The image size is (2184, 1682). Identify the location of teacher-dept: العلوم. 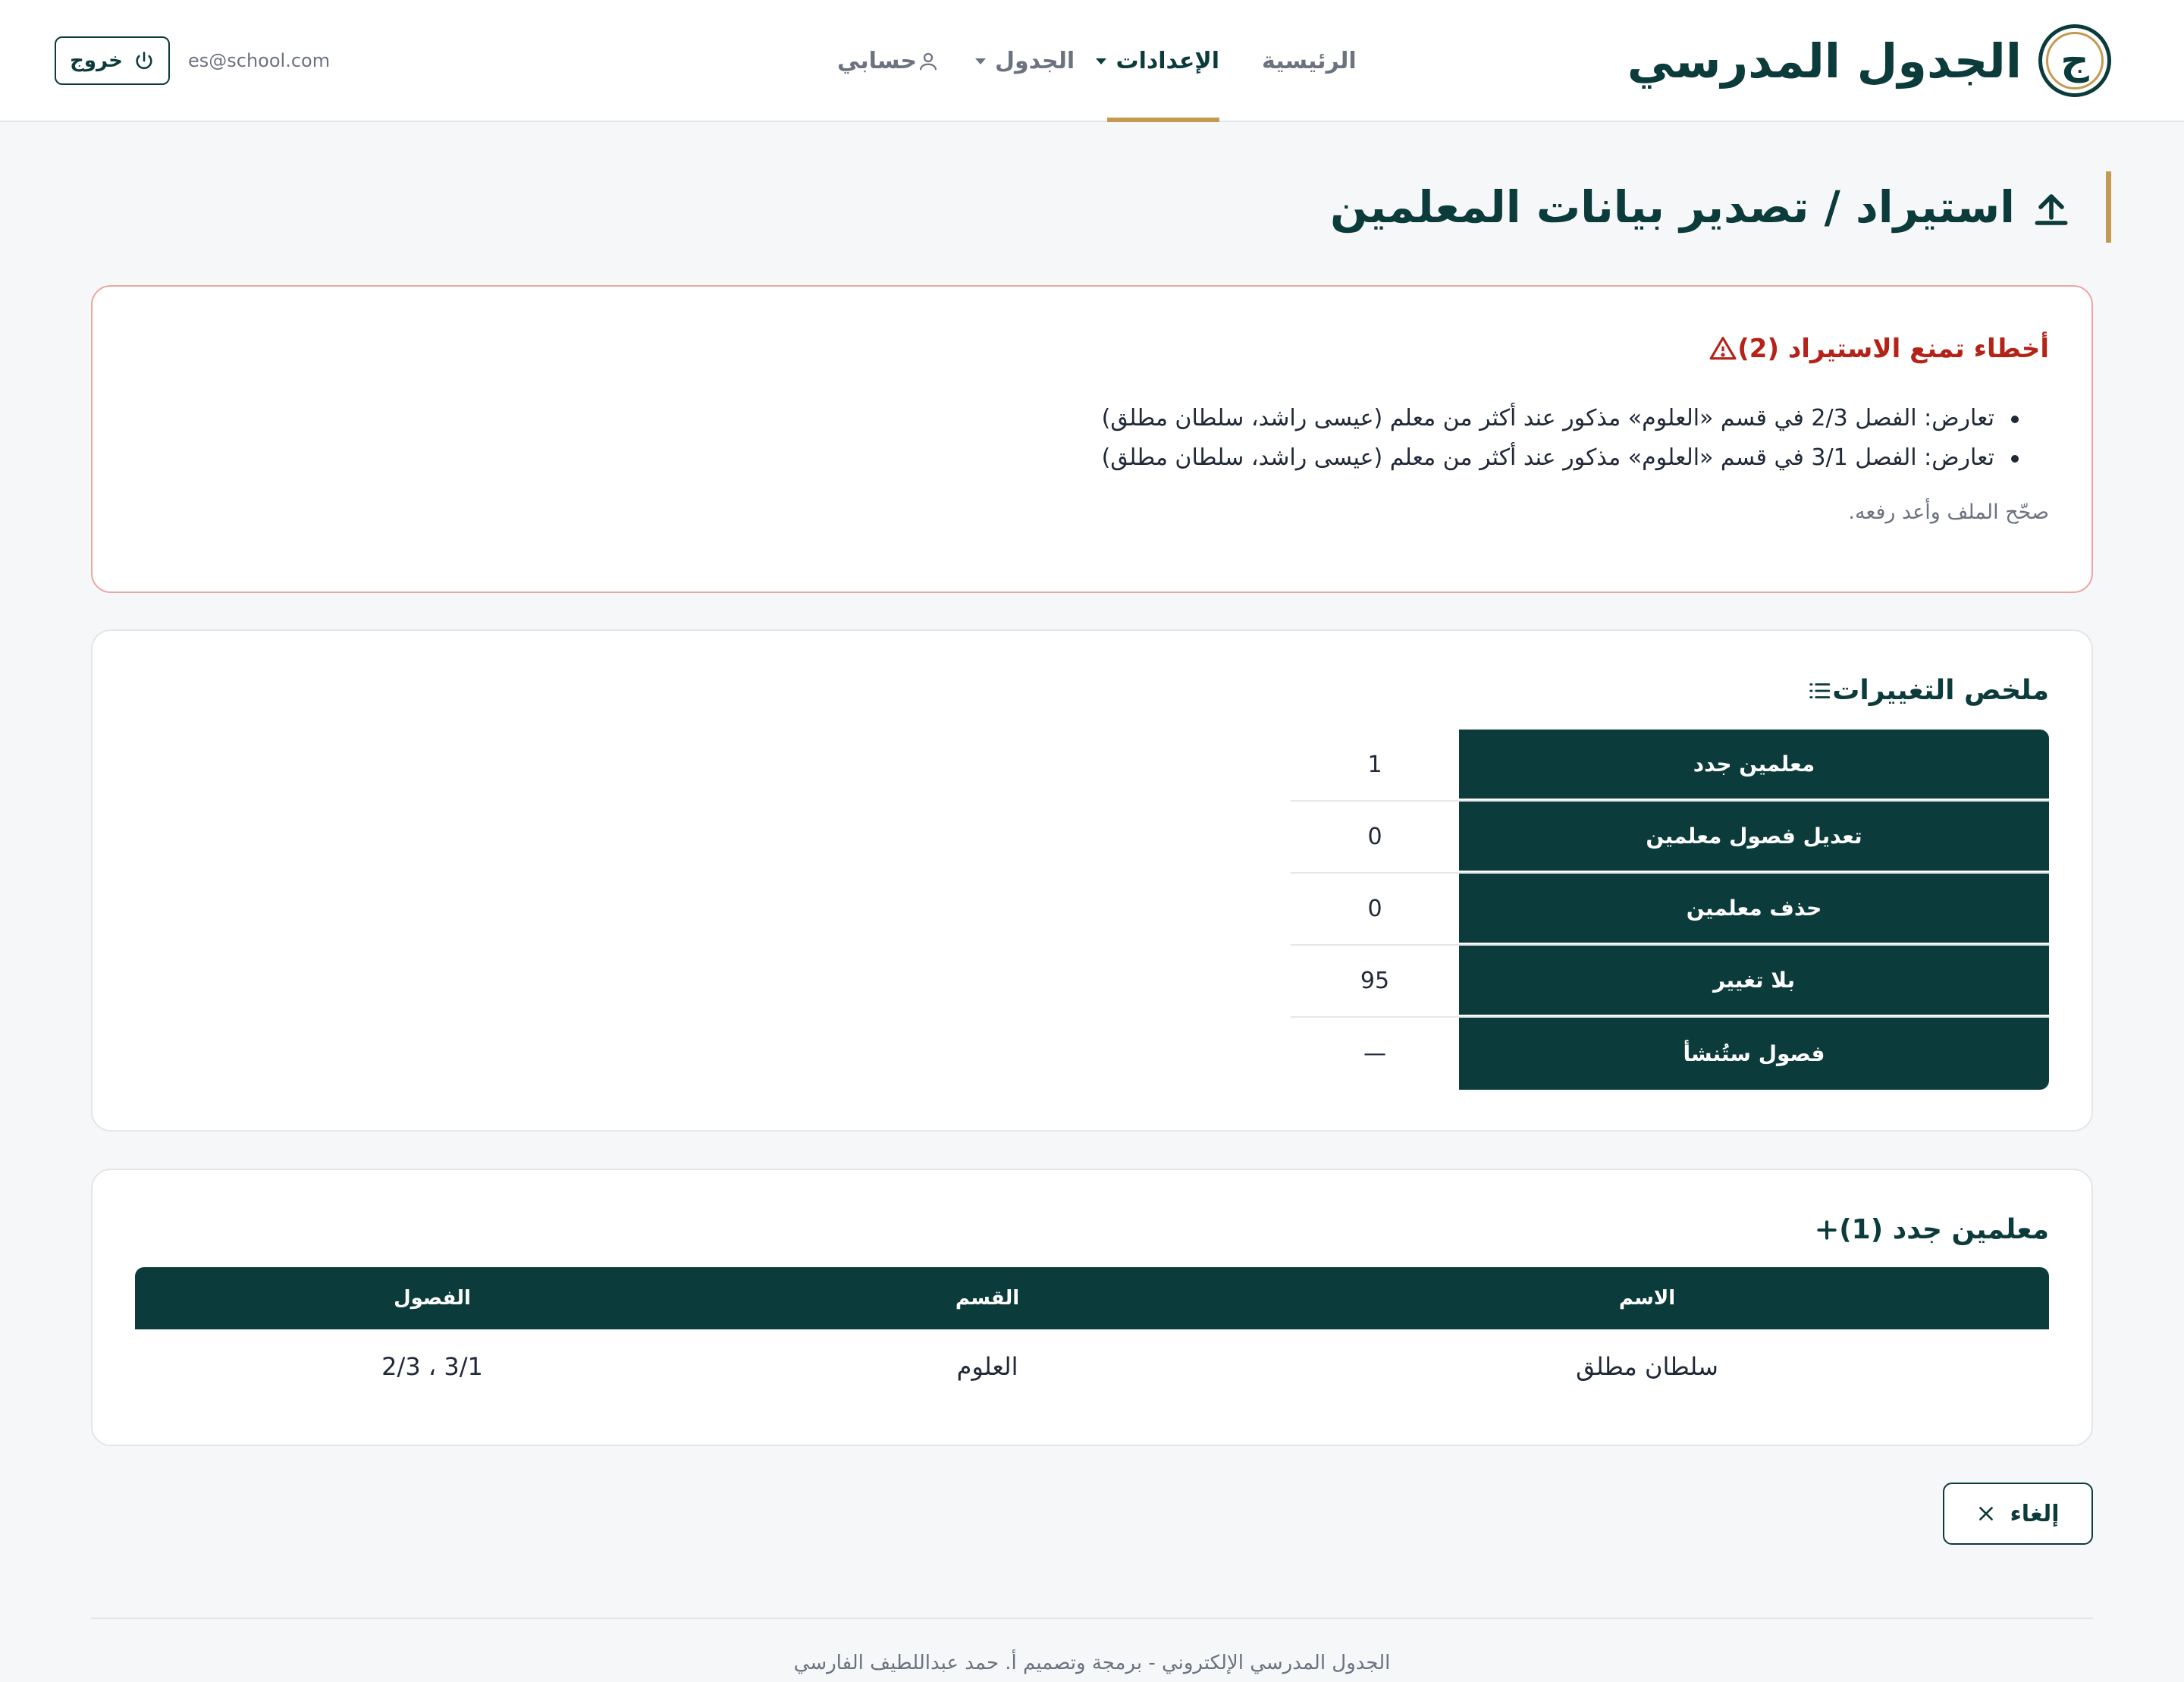
(987, 1366).